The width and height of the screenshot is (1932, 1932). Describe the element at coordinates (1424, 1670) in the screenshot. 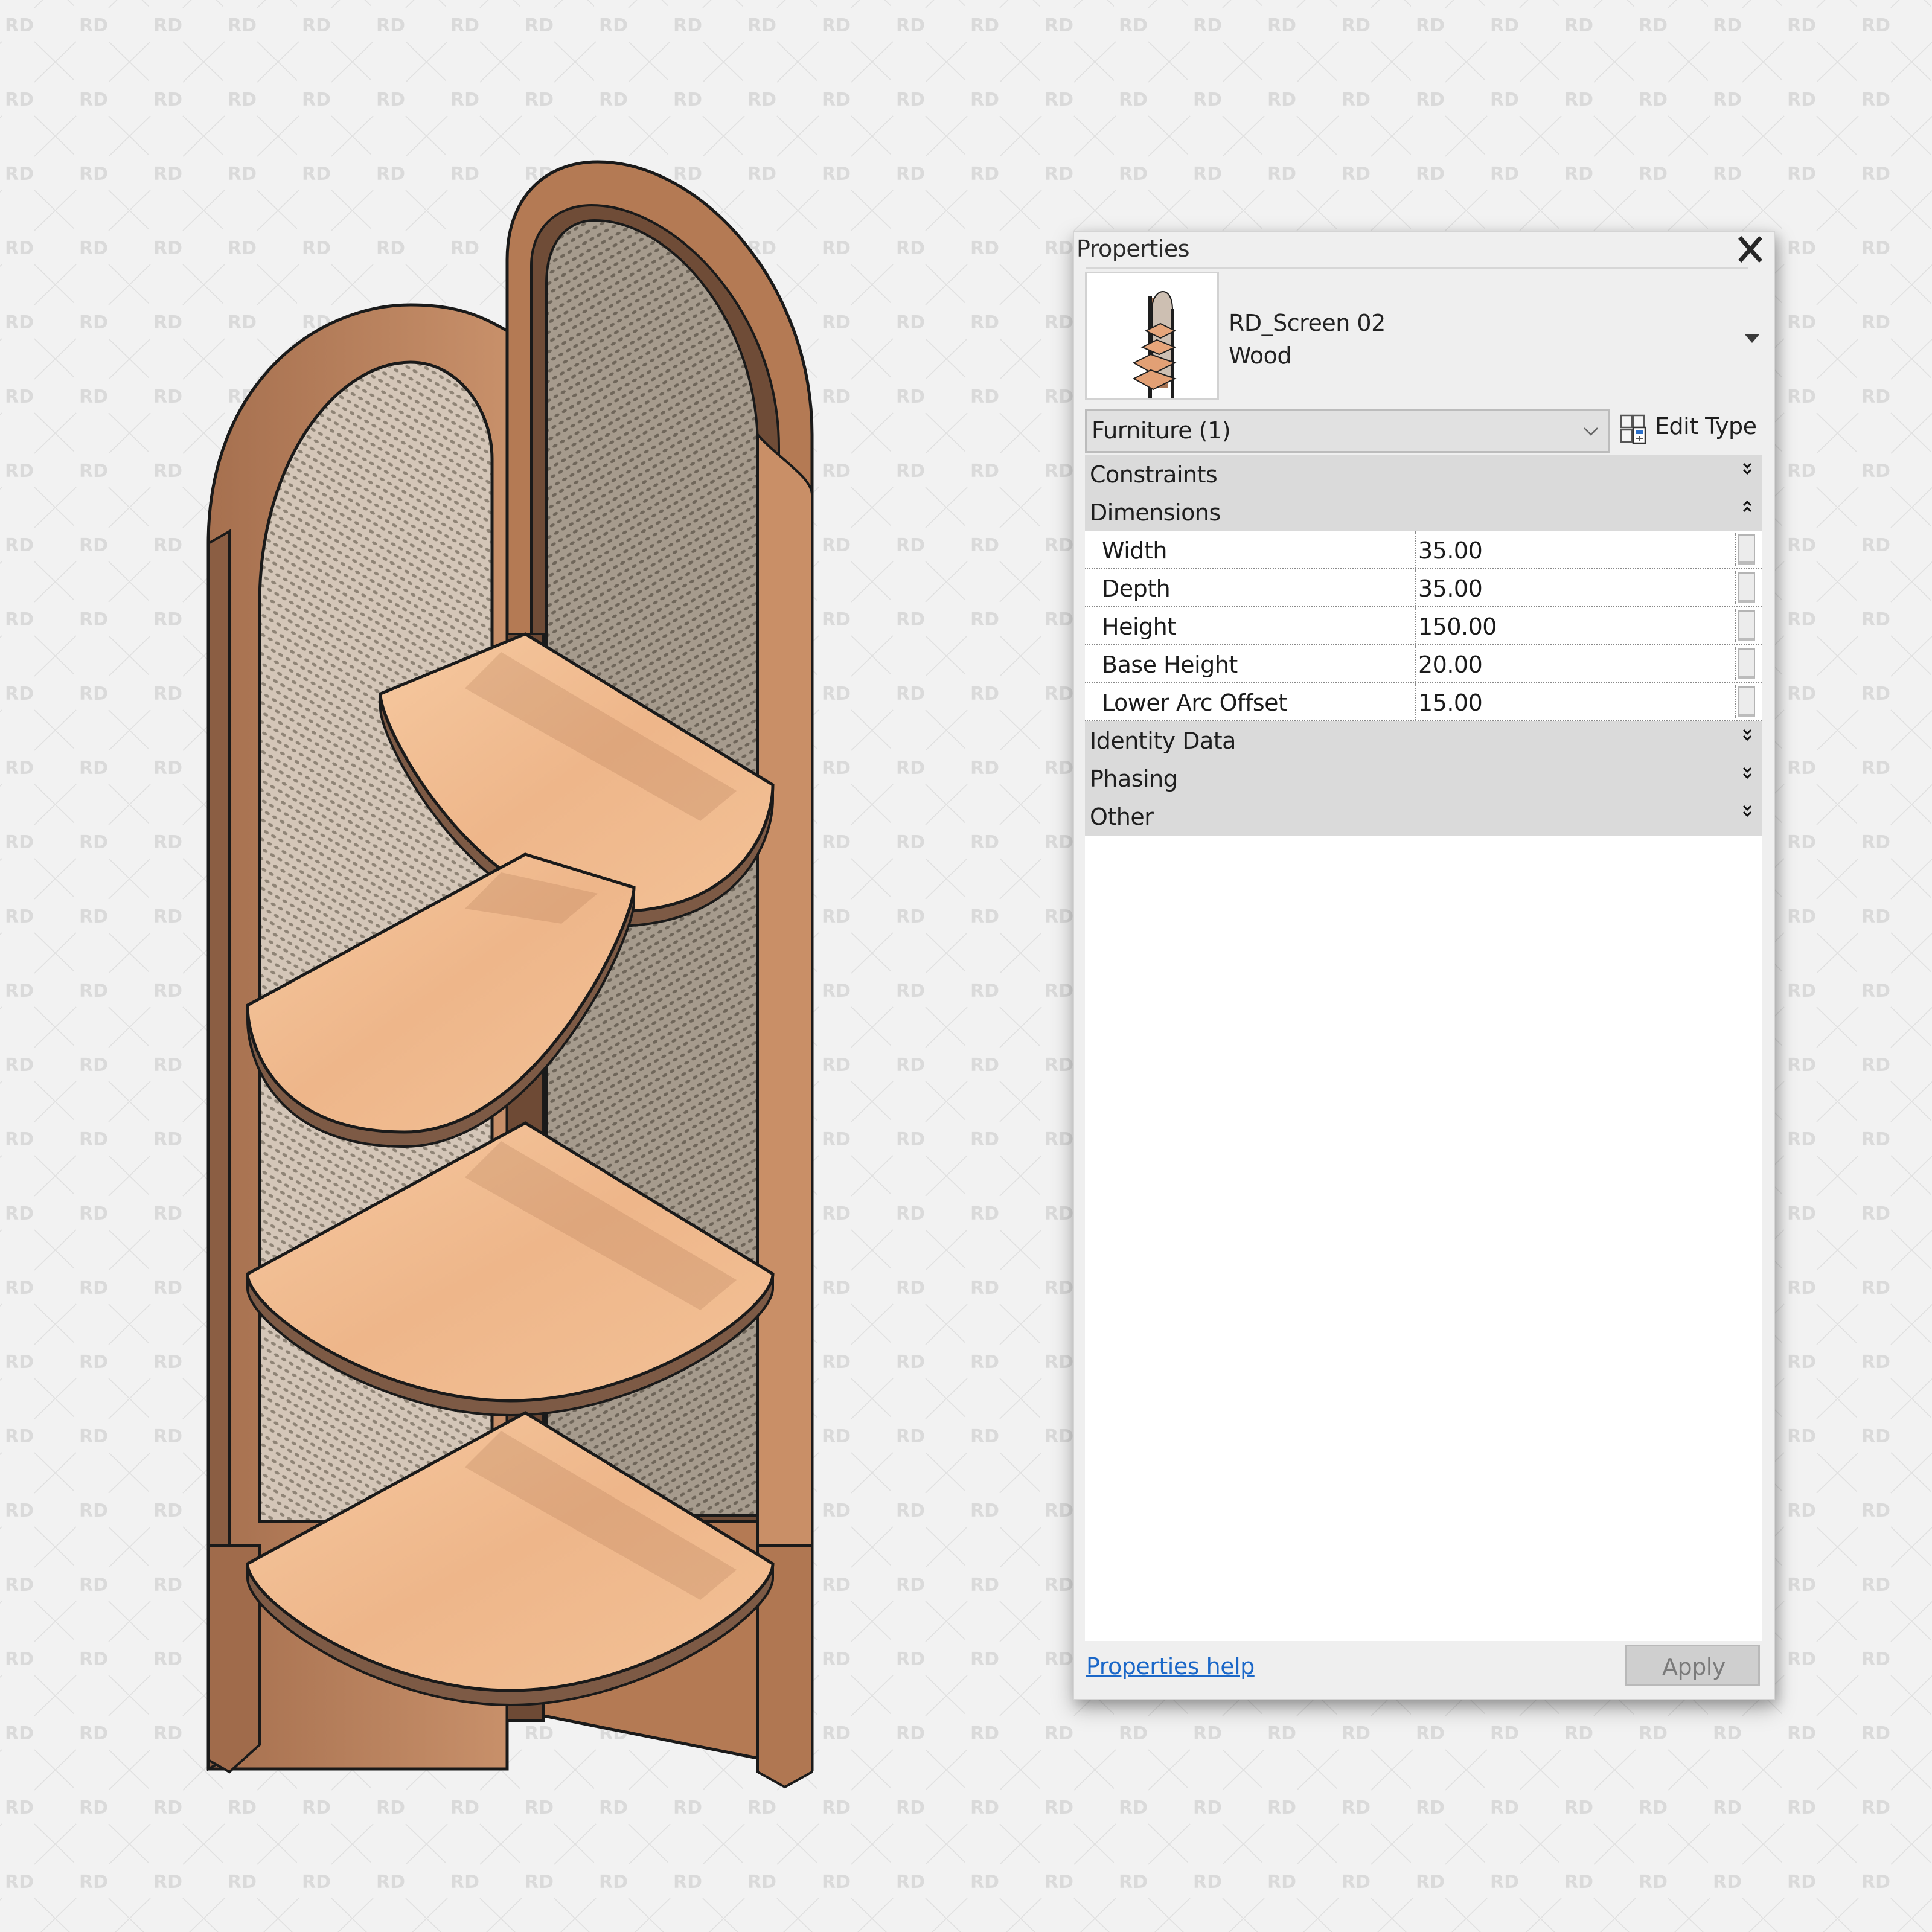

I see `panel-footer: Properties help Apply` at that location.